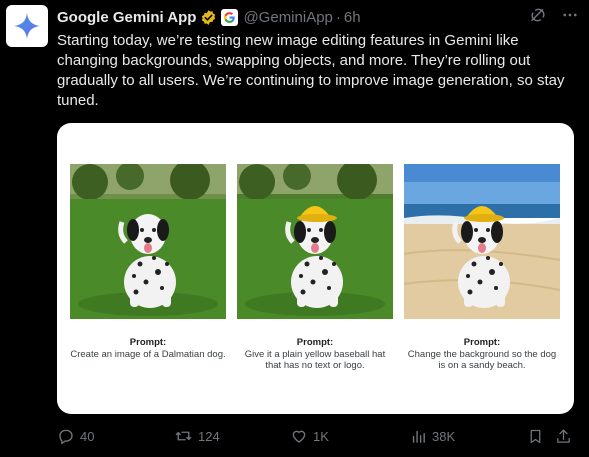  I want to click on gemini-sparkle-icon, so click(27, 26).